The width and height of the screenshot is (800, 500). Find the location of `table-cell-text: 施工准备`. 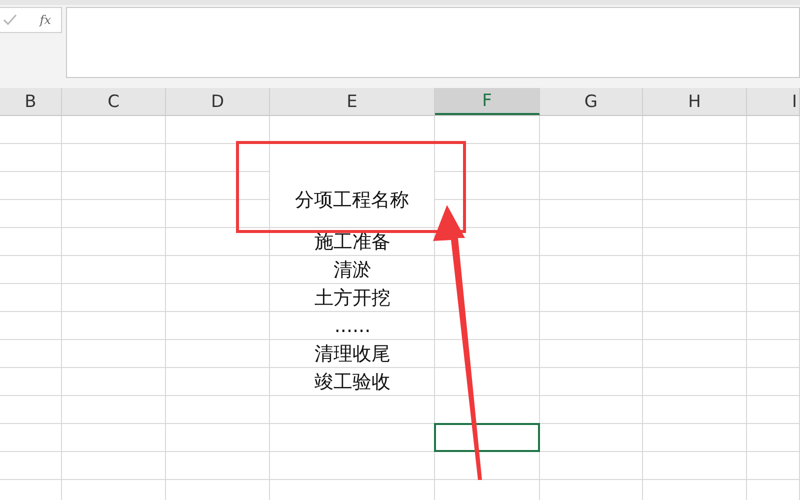

table-cell-text: 施工准备 is located at coordinates (353, 242).